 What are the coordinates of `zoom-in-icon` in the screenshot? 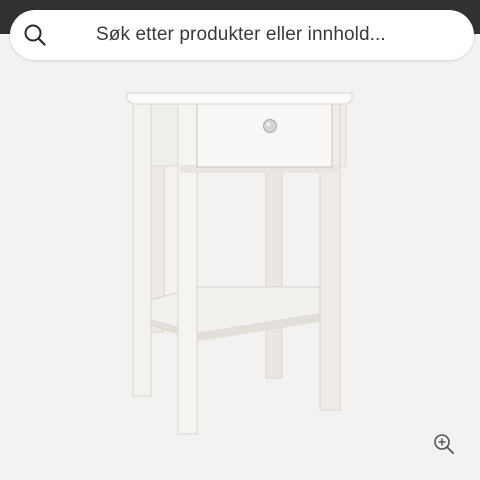 It's located at (444, 446).